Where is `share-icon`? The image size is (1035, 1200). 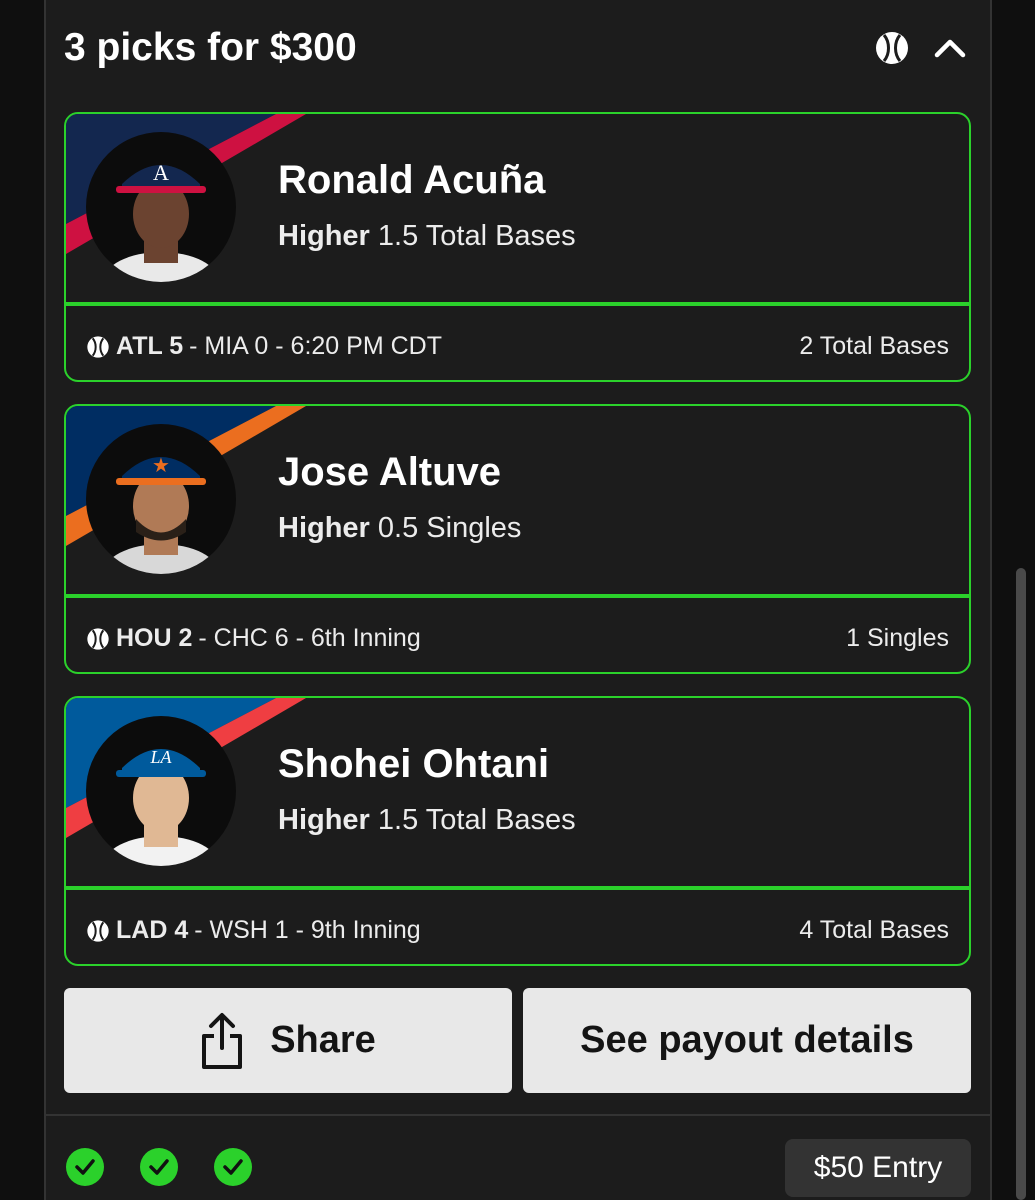 share-icon is located at coordinates (222, 1040).